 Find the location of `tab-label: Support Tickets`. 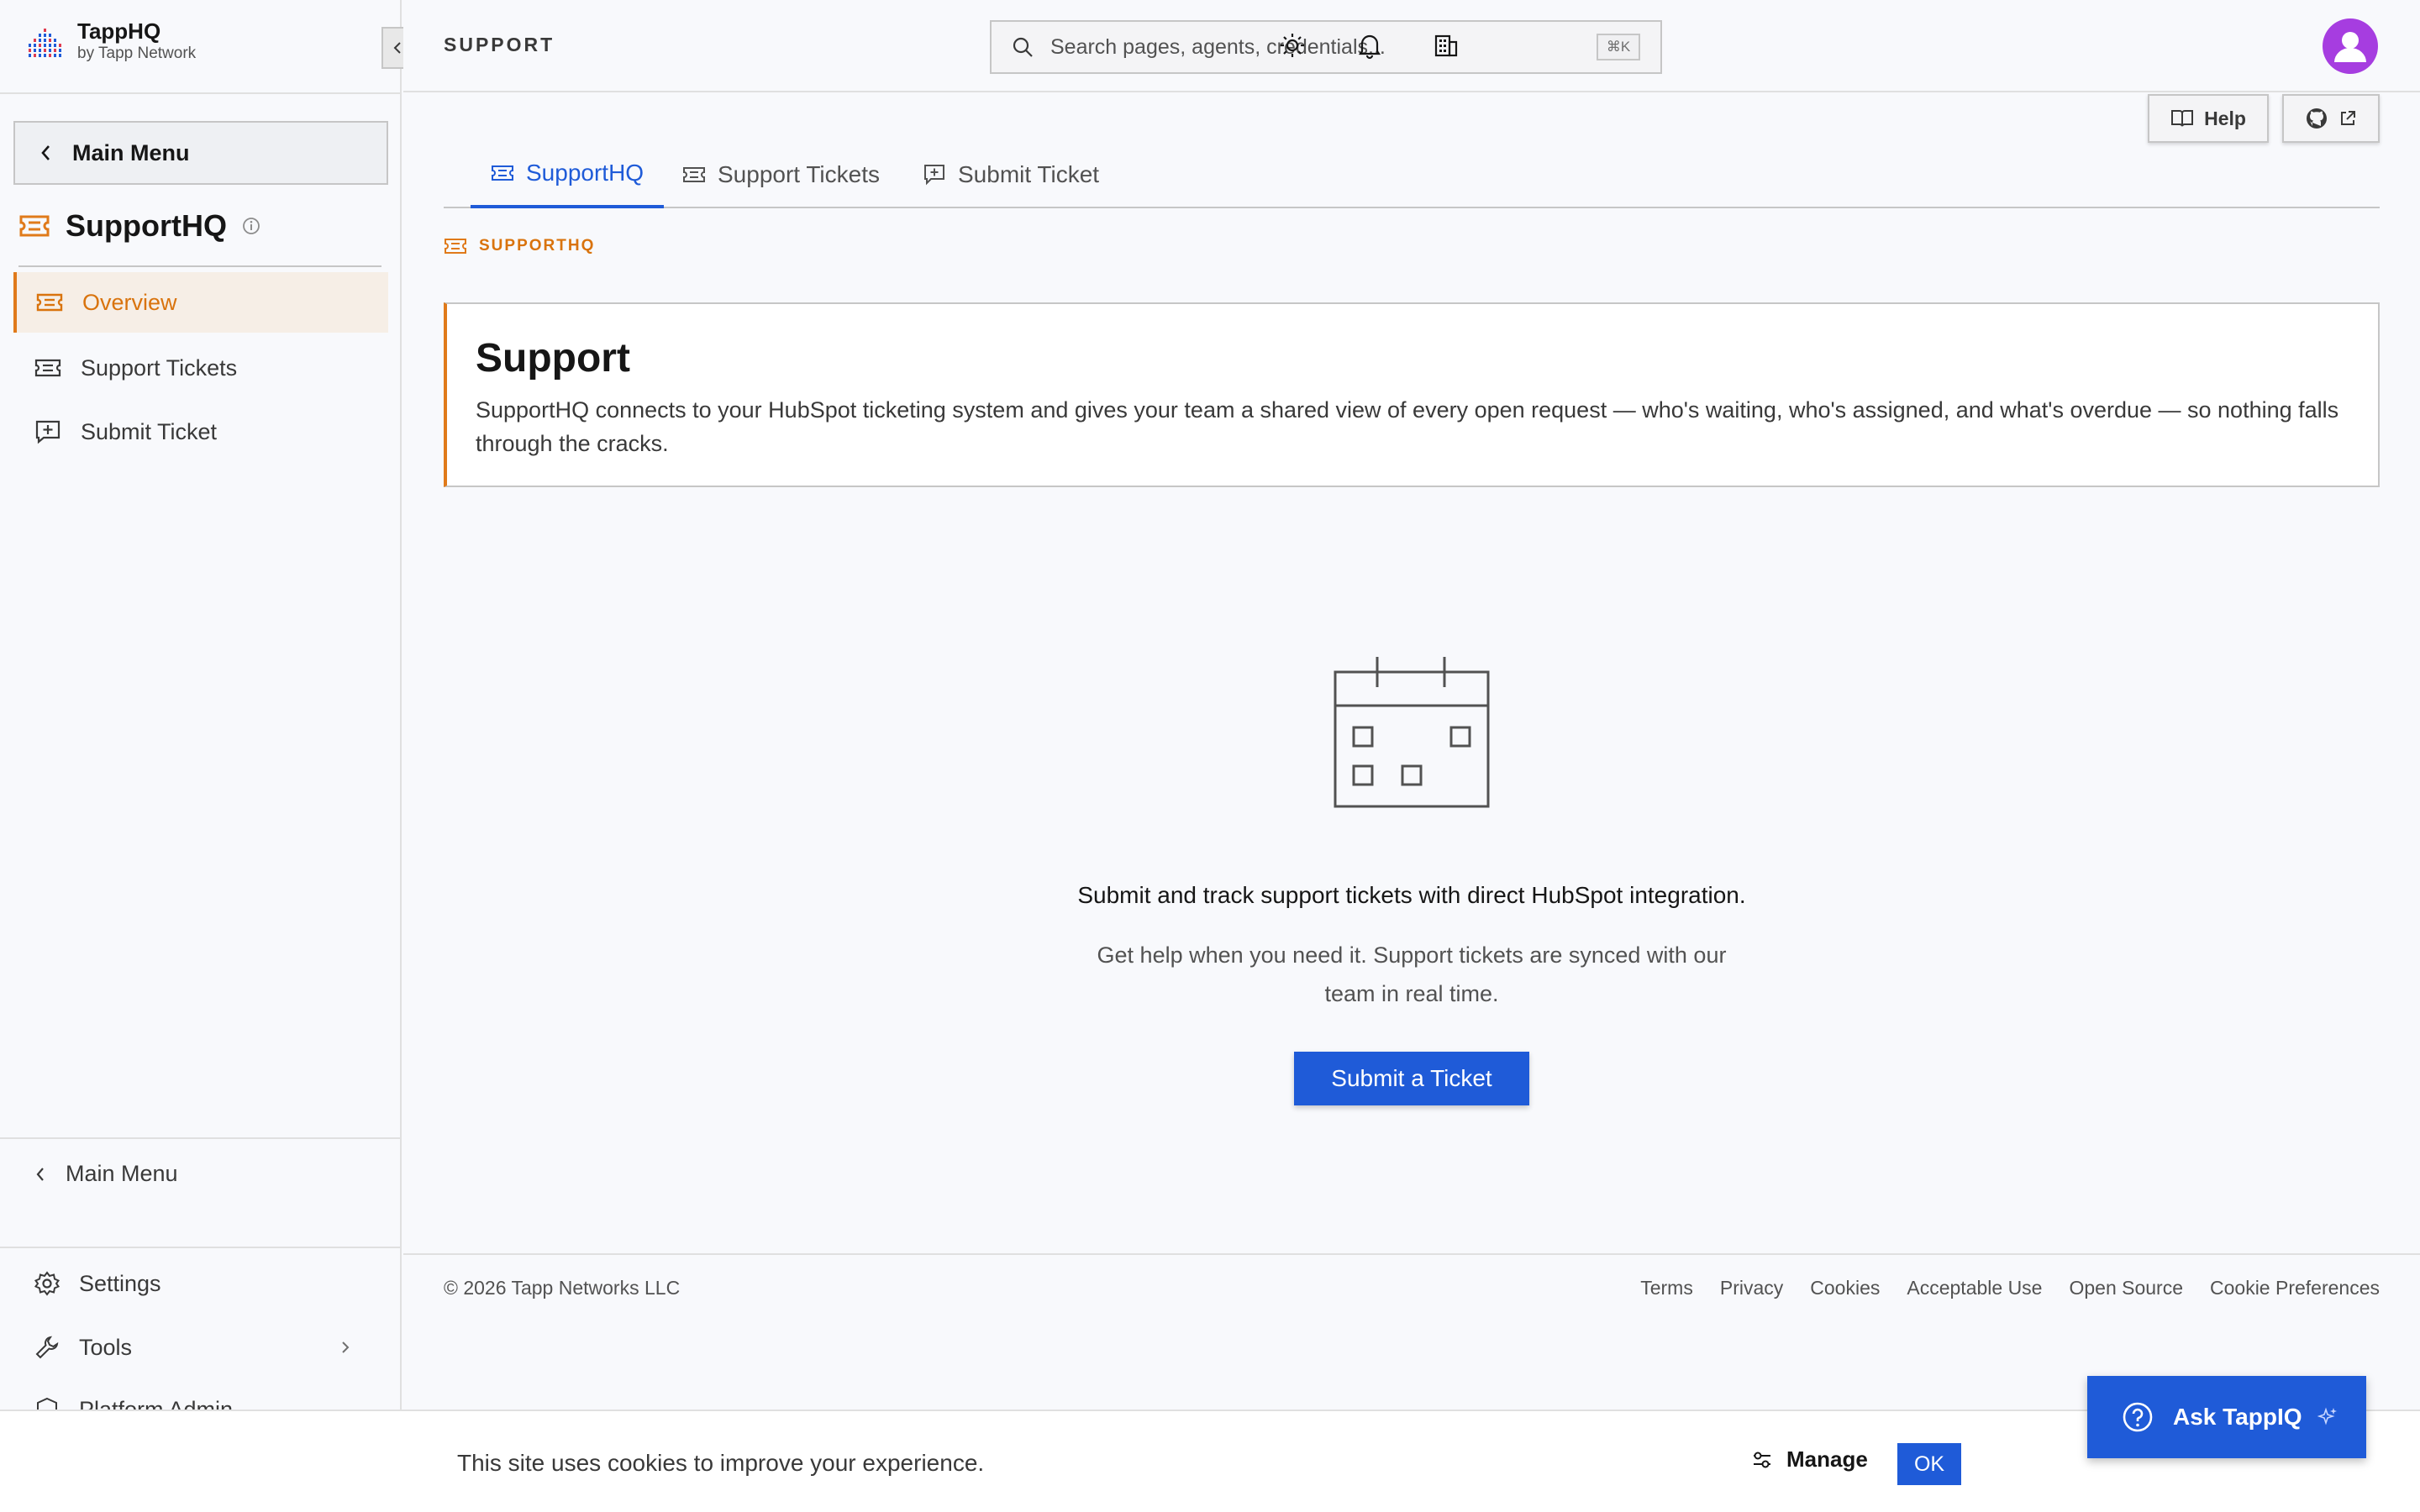

tab-label: Support Tickets is located at coordinates (799, 174).